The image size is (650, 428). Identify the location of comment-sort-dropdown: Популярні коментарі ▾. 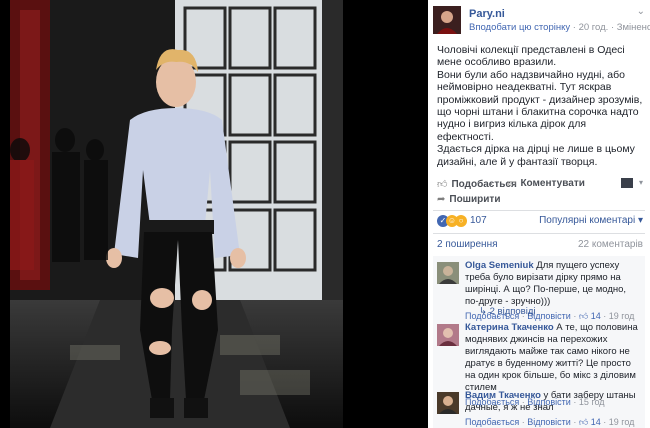
(591, 220).